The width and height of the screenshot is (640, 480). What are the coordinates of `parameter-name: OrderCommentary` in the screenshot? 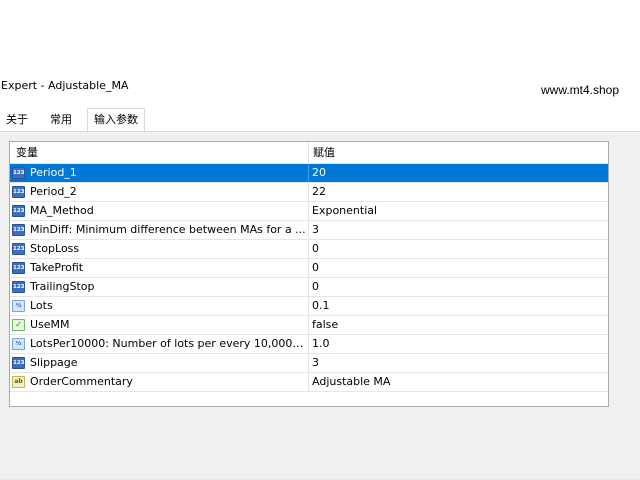 It's located at (81, 381).